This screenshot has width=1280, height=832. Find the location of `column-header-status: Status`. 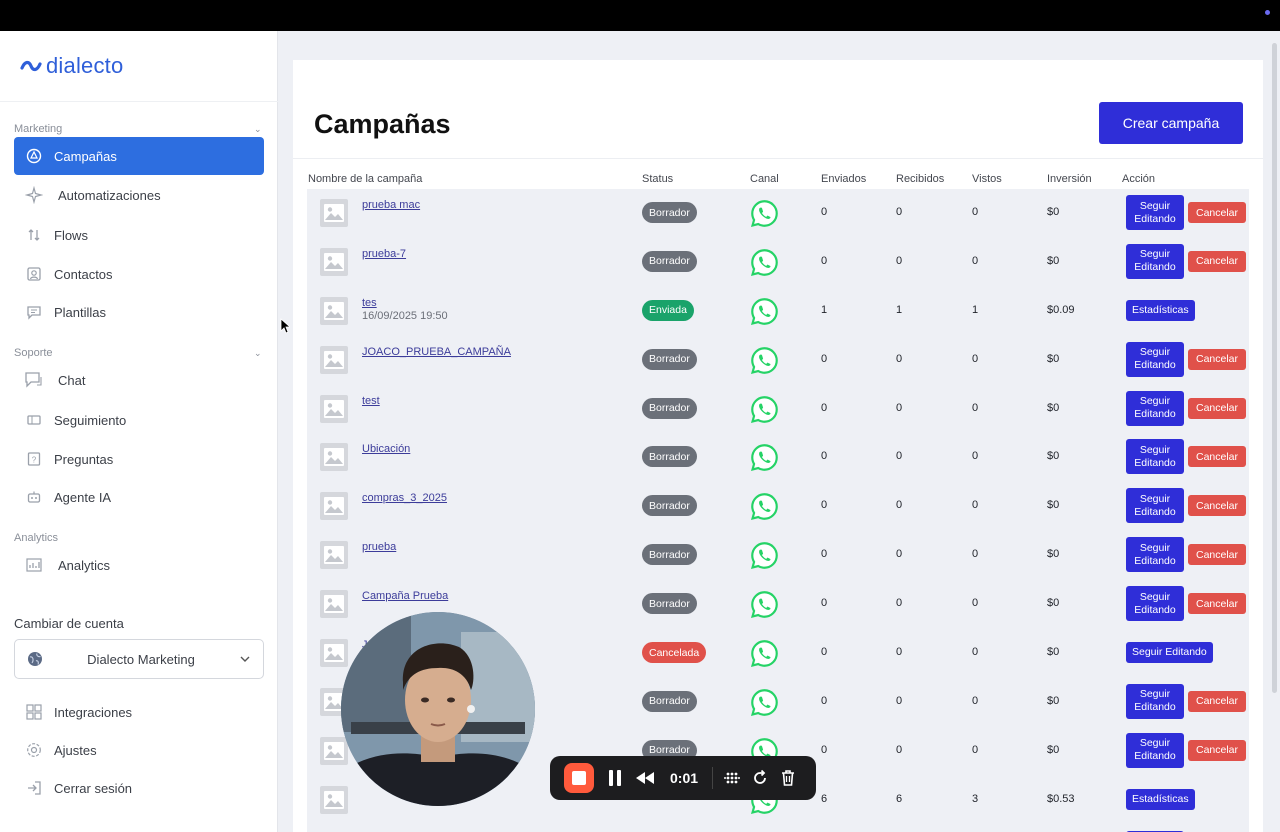

column-header-status: Status is located at coordinates (658, 179).